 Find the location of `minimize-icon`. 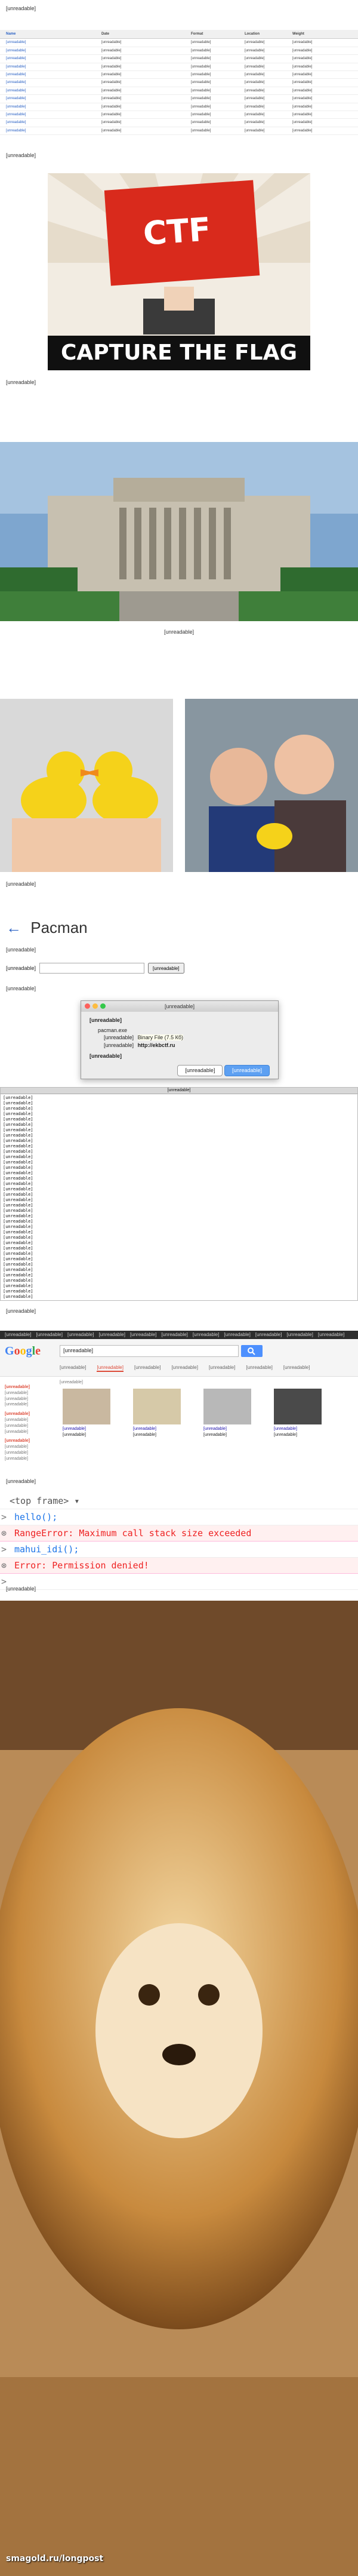

minimize-icon is located at coordinates (95, 1006).